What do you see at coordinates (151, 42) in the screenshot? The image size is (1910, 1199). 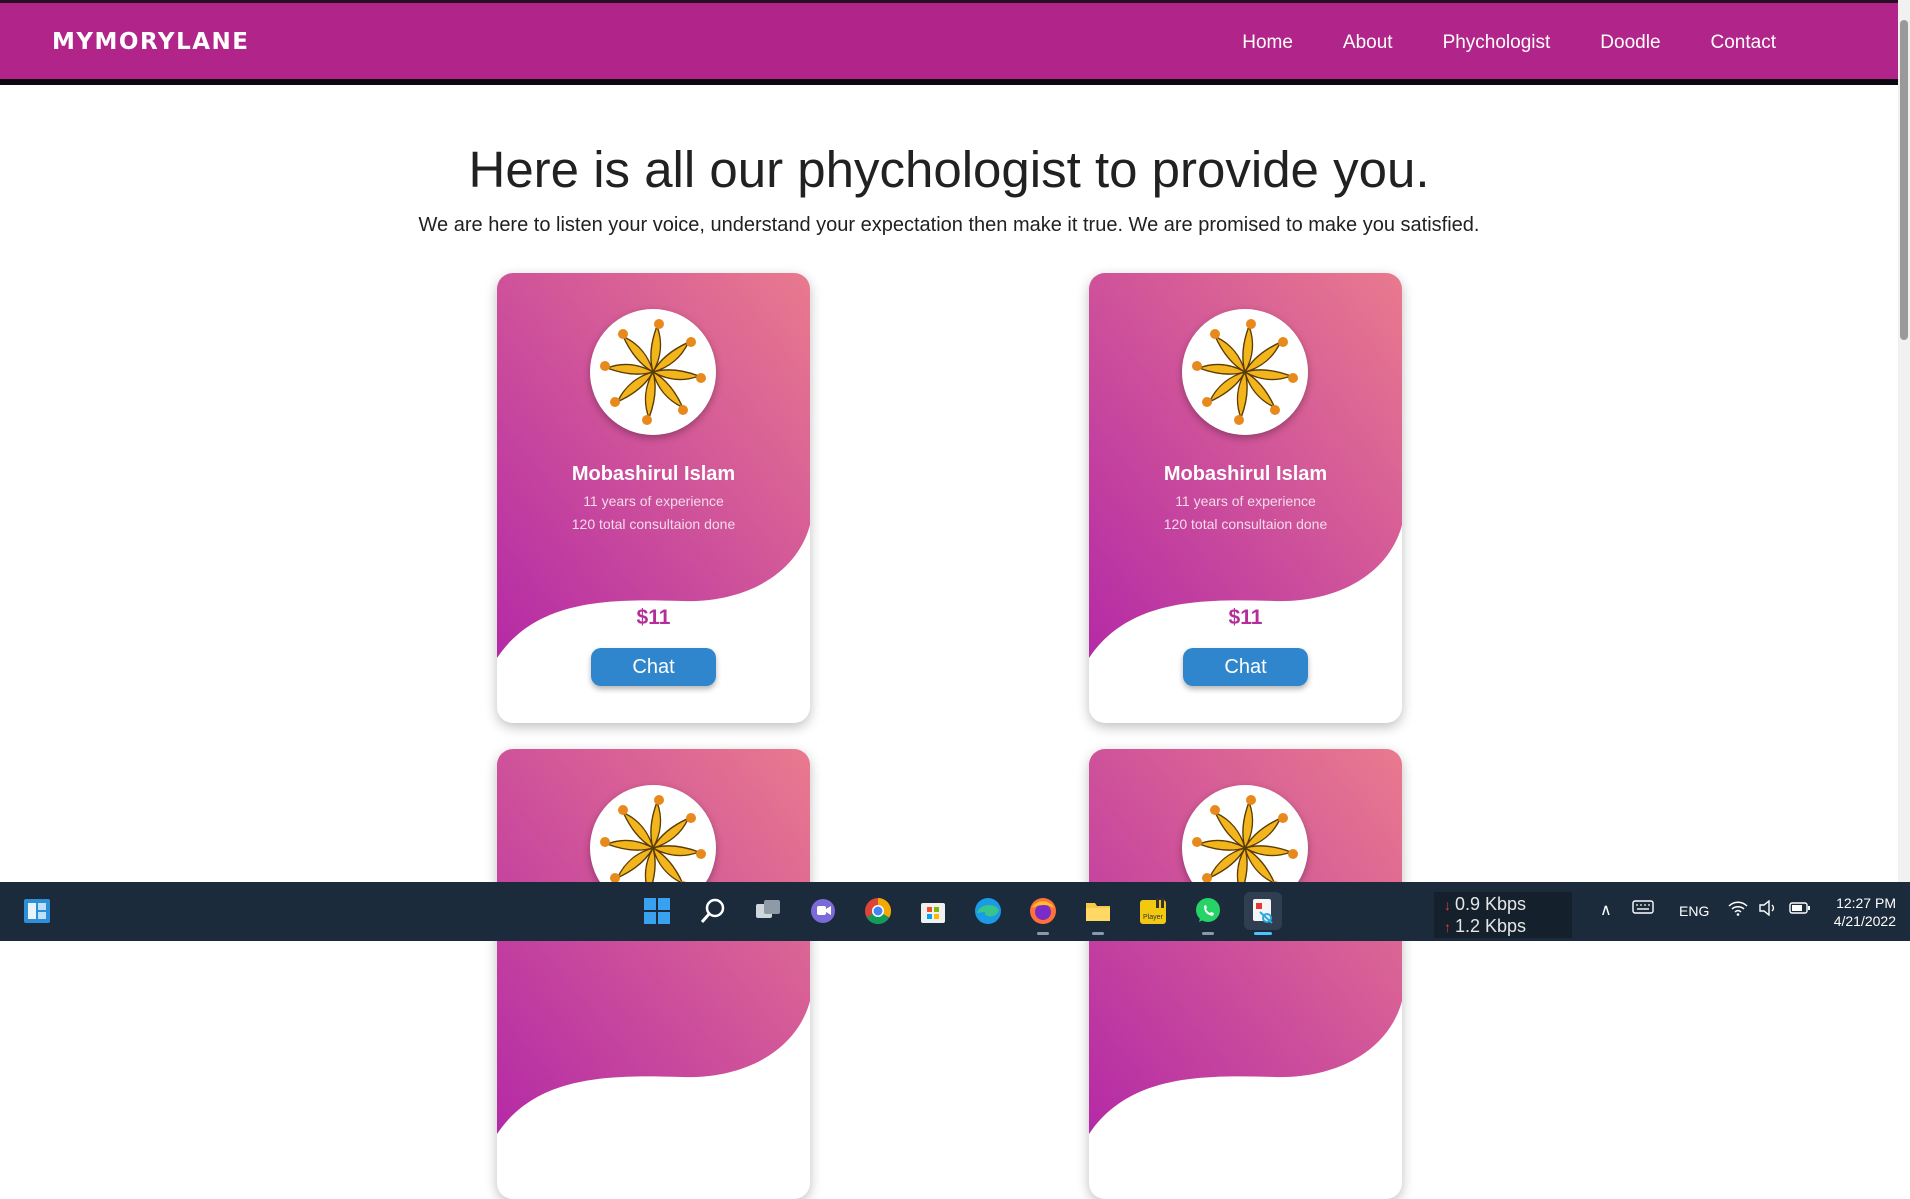 I see `brand-logo: MYMORYLANE` at bounding box center [151, 42].